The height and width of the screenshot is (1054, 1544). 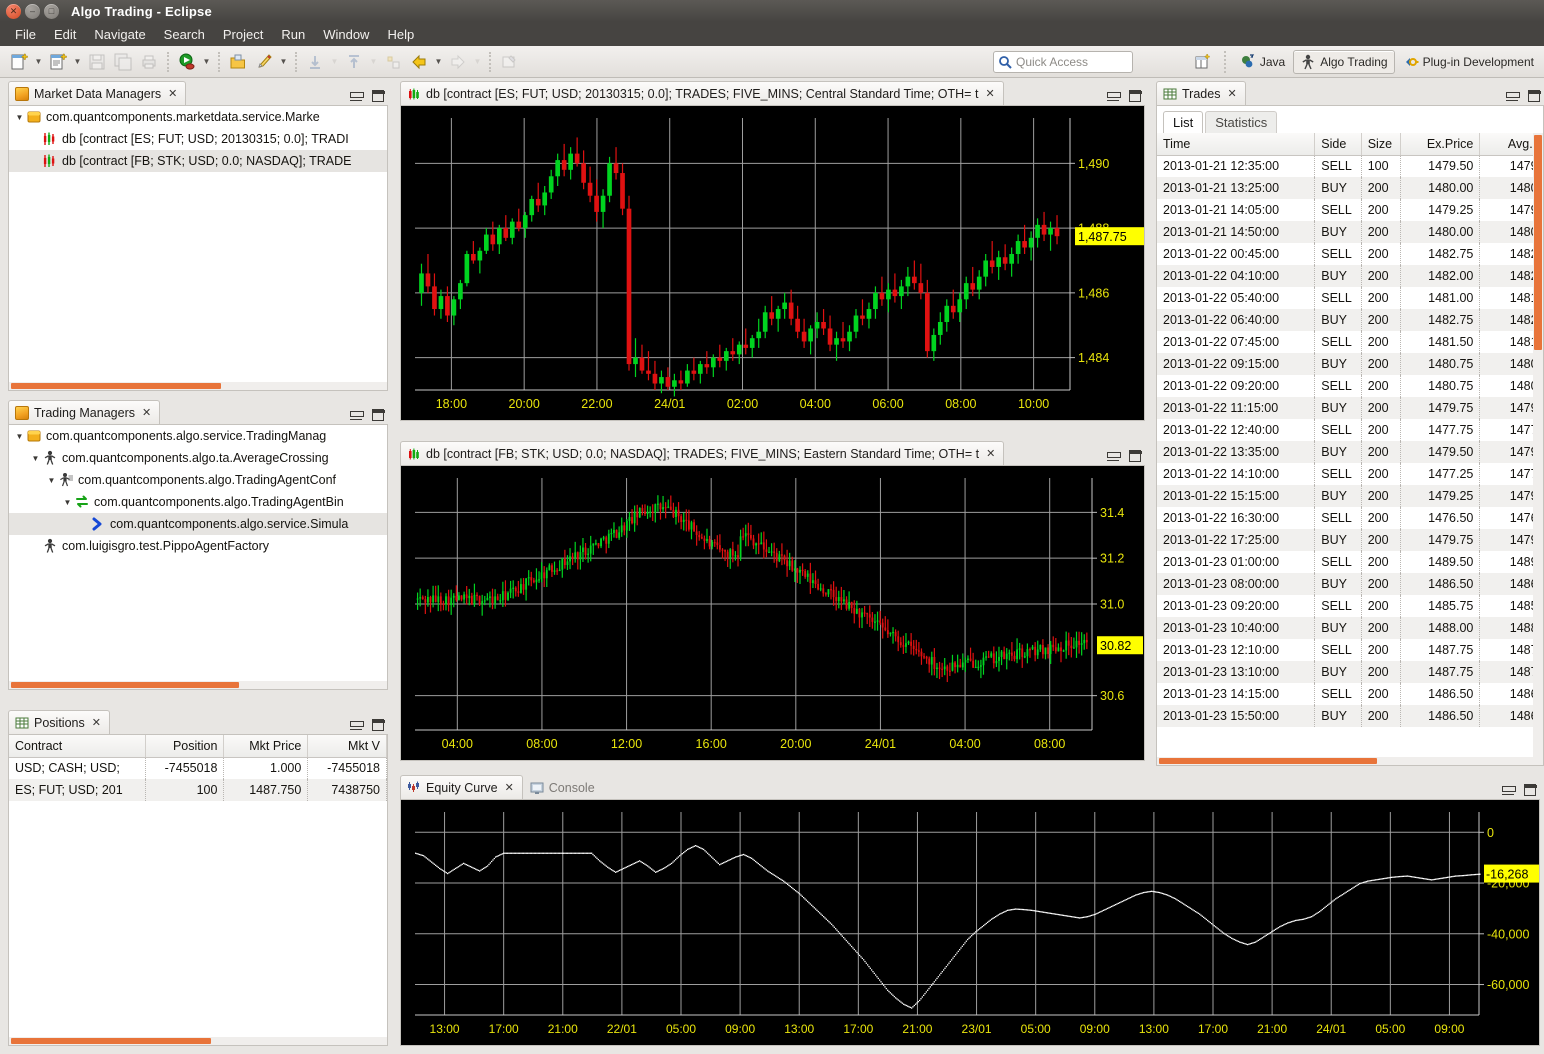 I want to click on menu-item-window: Window, so click(x=346, y=34).